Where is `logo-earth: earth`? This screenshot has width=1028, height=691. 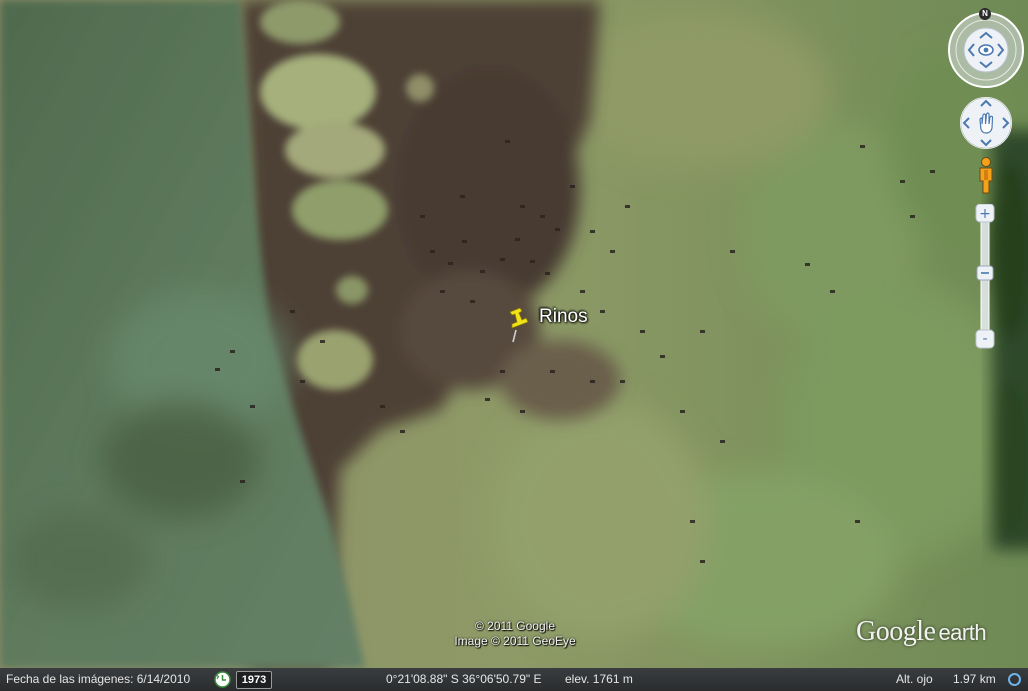
logo-earth: earth is located at coordinates (962, 632).